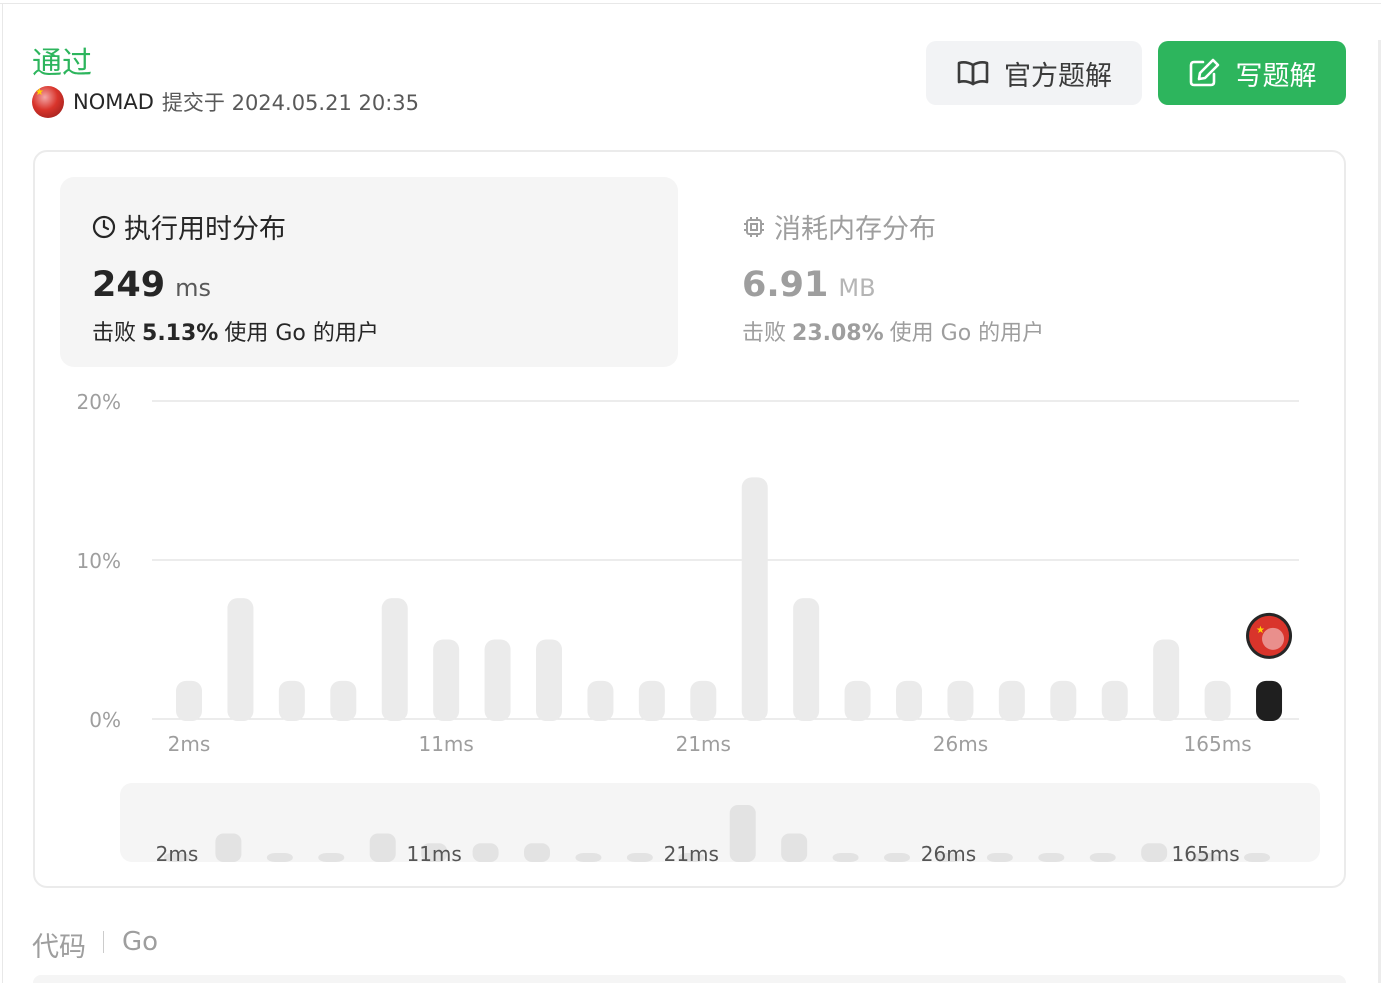 This screenshot has width=1381, height=983. What do you see at coordinates (103, 942) in the screenshot?
I see `code-divider` at bounding box center [103, 942].